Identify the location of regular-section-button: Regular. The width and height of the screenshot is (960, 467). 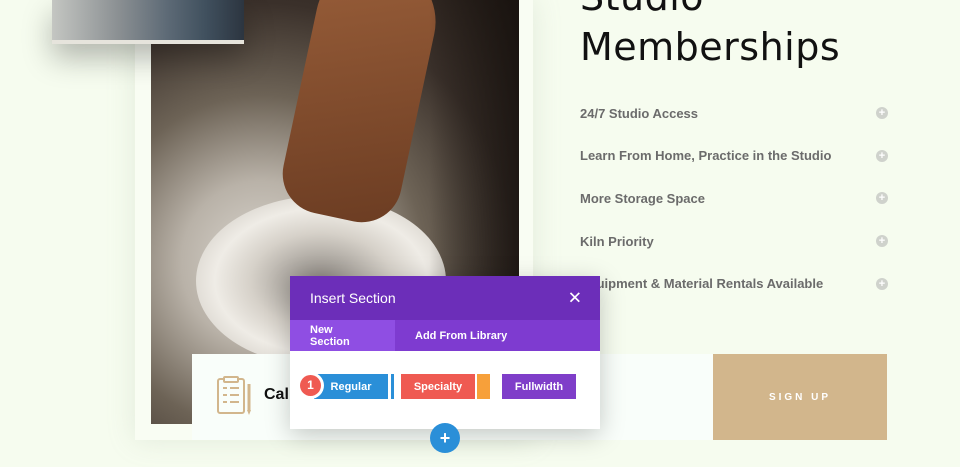
(354, 386).